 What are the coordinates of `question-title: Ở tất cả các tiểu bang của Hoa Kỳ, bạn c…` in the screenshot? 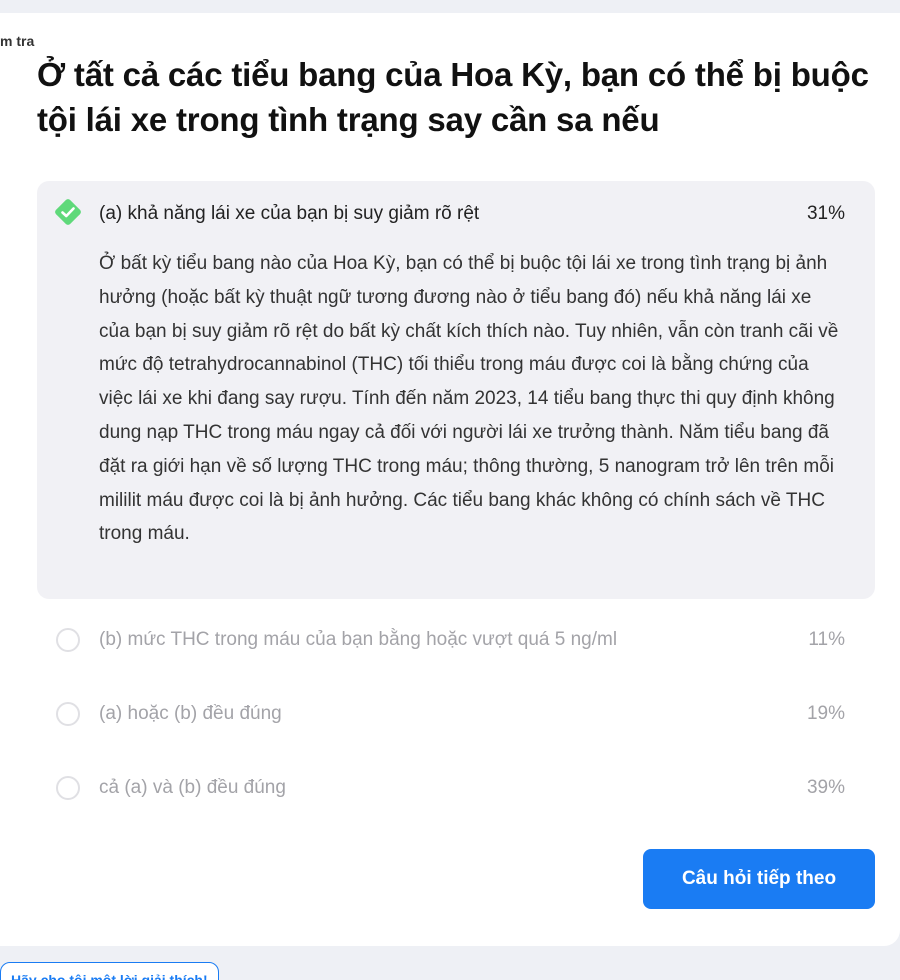 It's located at (453, 97).